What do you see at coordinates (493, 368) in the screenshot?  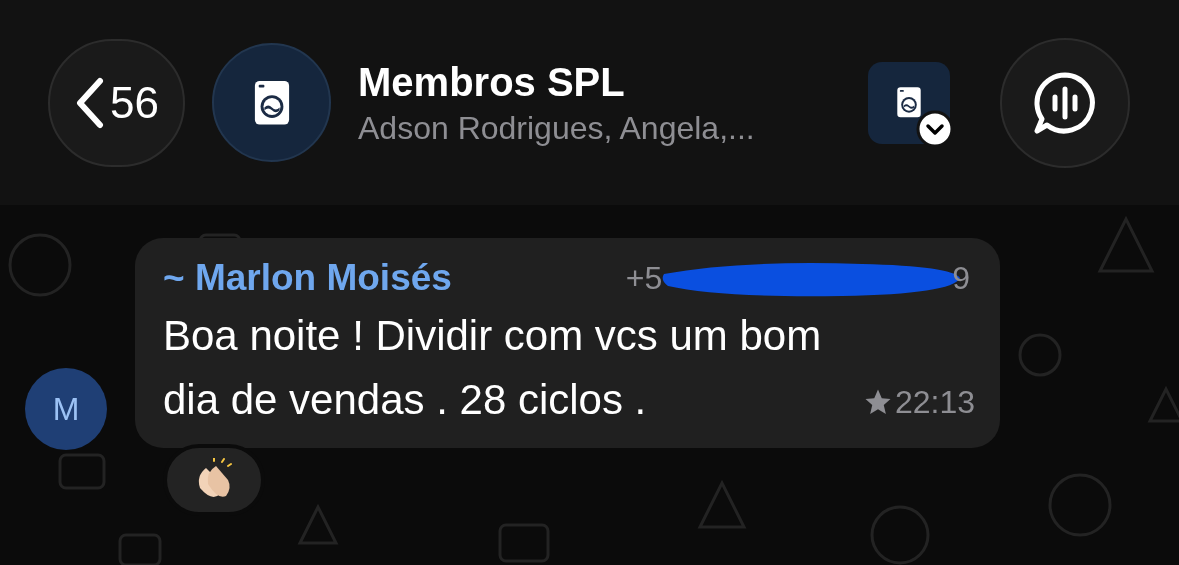 I see `message-text: Boa noite ! Dividir com vcs um bom dia de vendas . 28 ciclos .` at bounding box center [493, 368].